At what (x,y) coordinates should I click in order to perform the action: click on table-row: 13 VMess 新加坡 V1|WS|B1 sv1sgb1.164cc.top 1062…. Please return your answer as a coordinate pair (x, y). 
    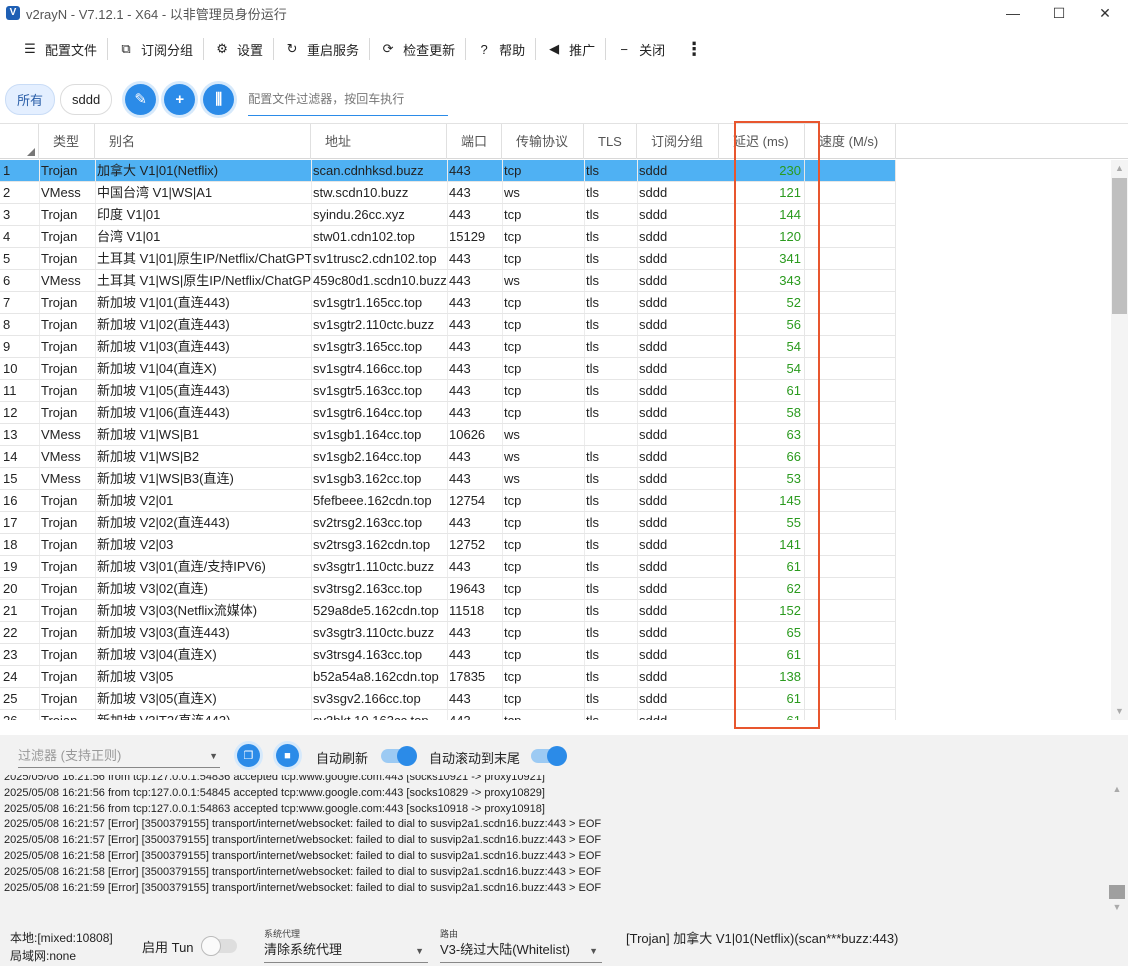
    Looking at the image, I should click on (448, 435).